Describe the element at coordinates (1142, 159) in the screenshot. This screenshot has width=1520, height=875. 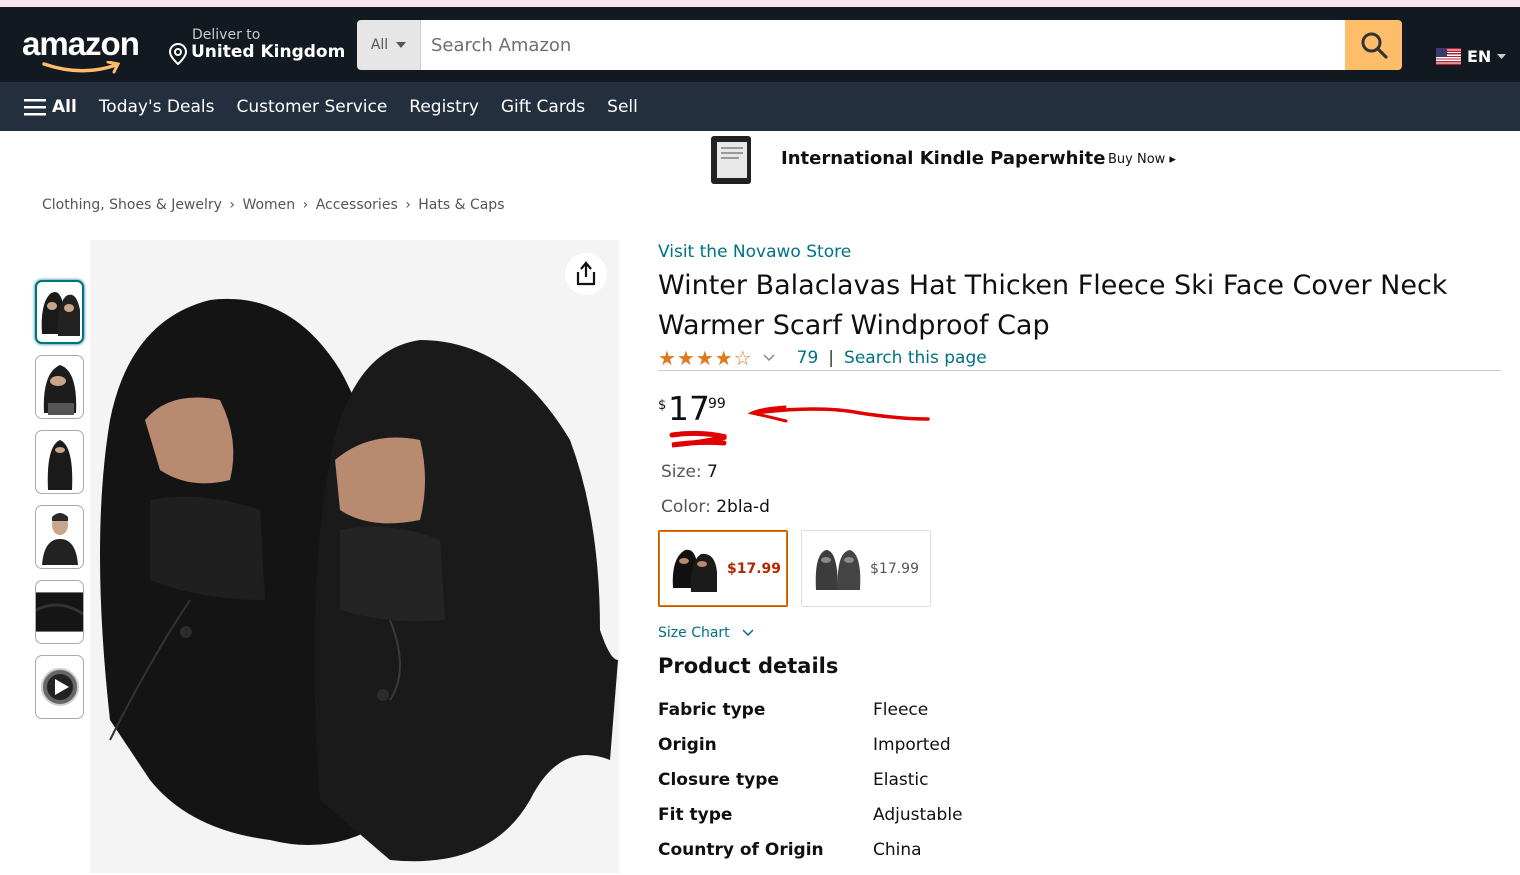
I see `buy-now-link: Buy Now ▸` at that location.